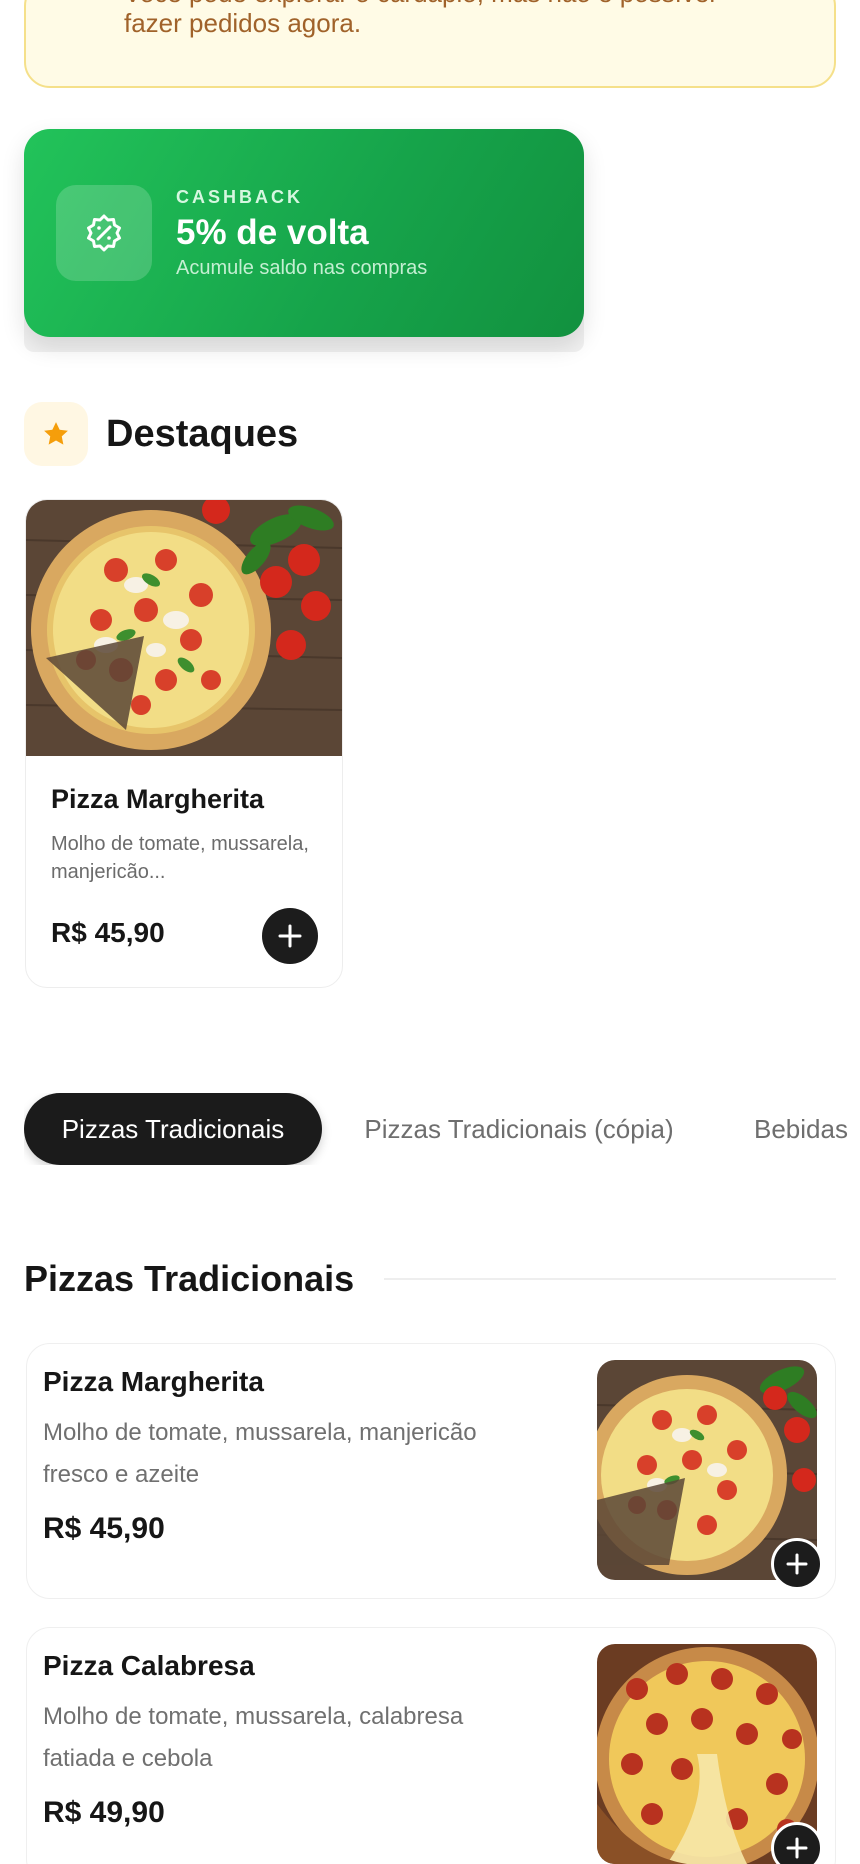 Image resolution: width=860 pixels, height=1864 pixels. Describe the element at coordinates (173, 1129) in the screenshot. I see `tab-pizzas-tradicionais: Pizzas Tradicionais` at that location.